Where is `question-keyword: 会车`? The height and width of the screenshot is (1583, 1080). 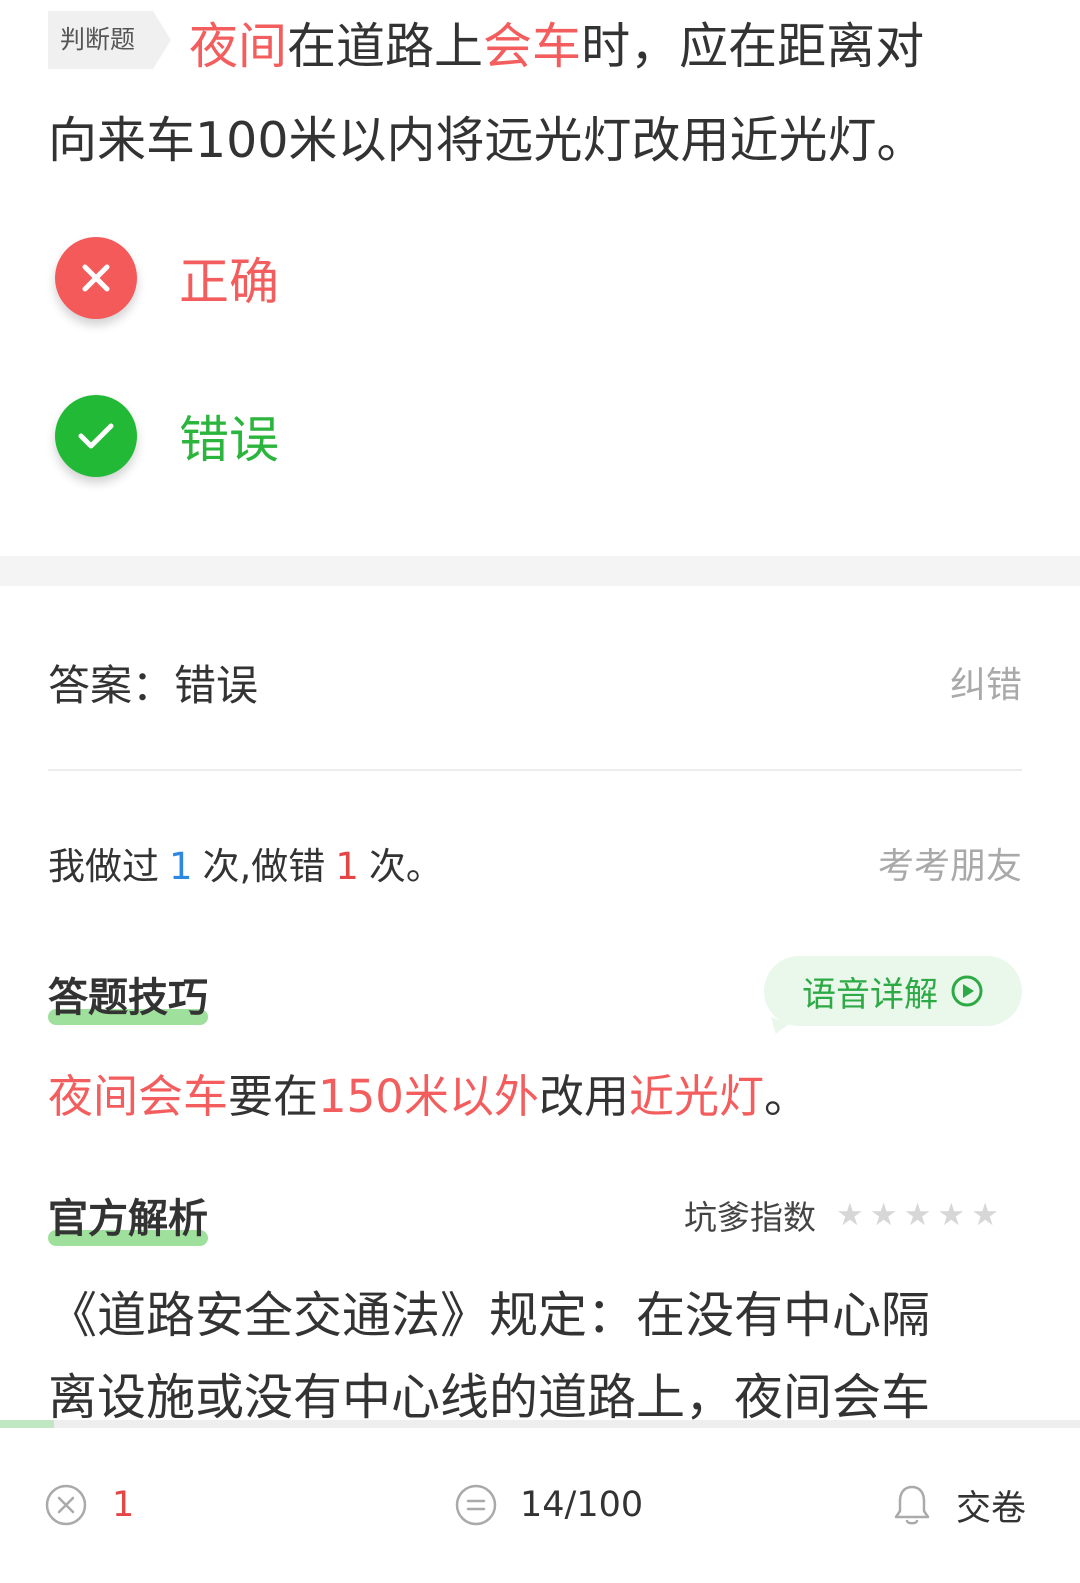 question-keyword: 会车 is located at coordinates (532, 46).